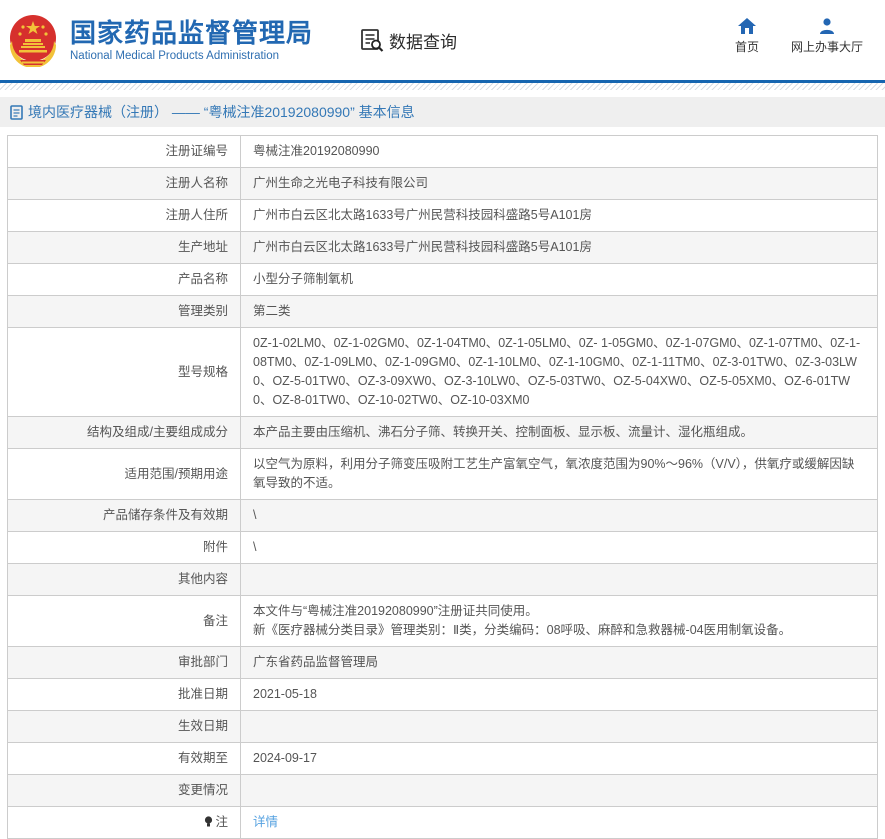  What do you see at coordinates (221, 112) in the screenshot?
I see `page-title: 境内医疗器械（注册） —— “粤械注准20192080990” 基本信息` at bounding box center [221, 112].